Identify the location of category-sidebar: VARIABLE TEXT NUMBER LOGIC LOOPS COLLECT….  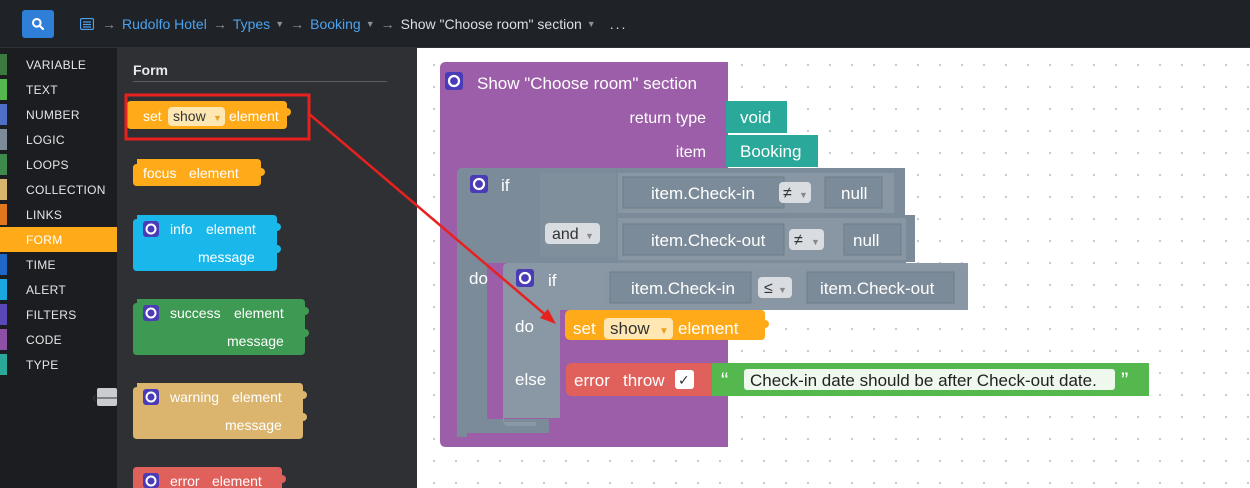
(61, 268).